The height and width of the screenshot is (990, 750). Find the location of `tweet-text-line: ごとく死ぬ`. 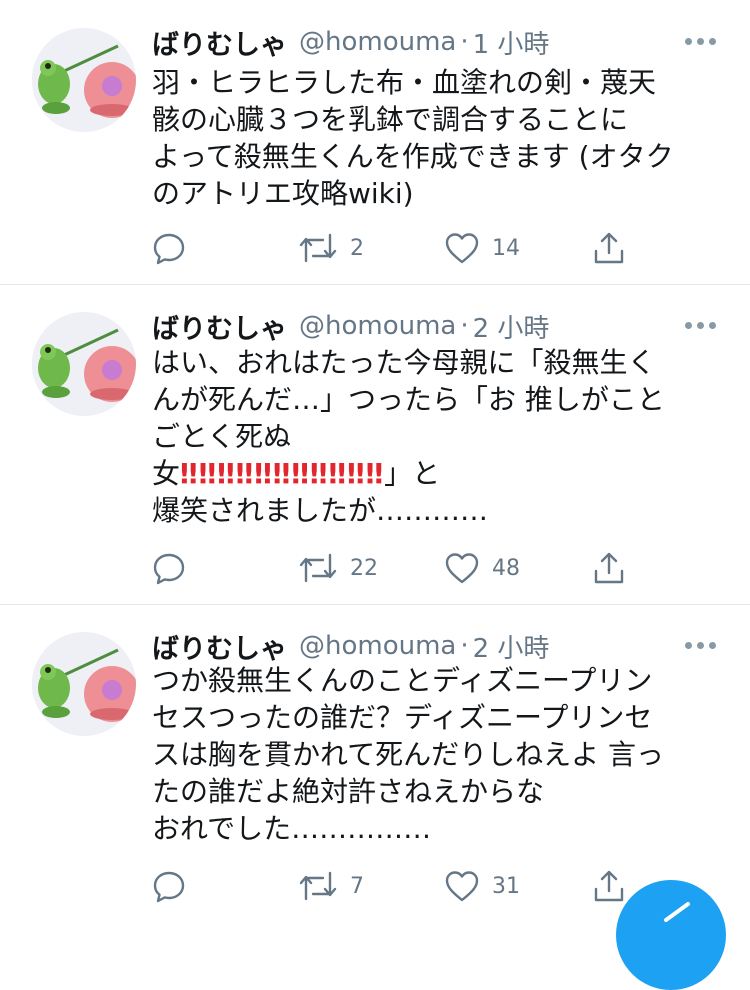

tweet-text-line: ごとく死ぬ is located at coordinates (222, 436).